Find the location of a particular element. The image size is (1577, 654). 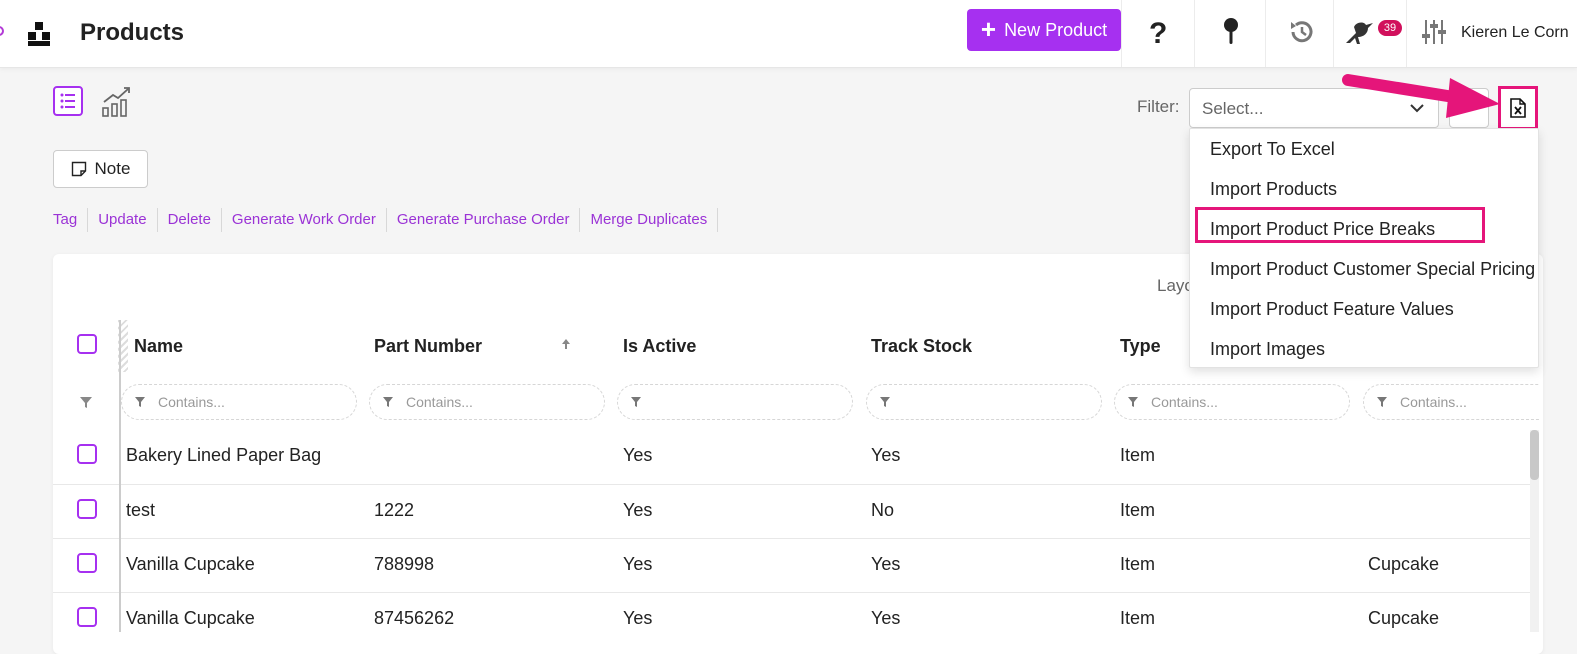

cell-name: test is located at coordinates (141, 510).